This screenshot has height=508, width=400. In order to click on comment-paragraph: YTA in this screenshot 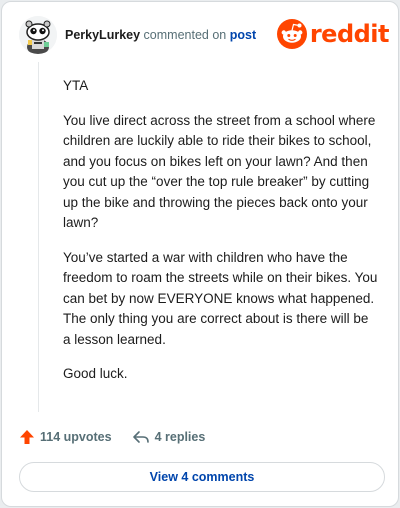, I will do `click(76, 85)`.